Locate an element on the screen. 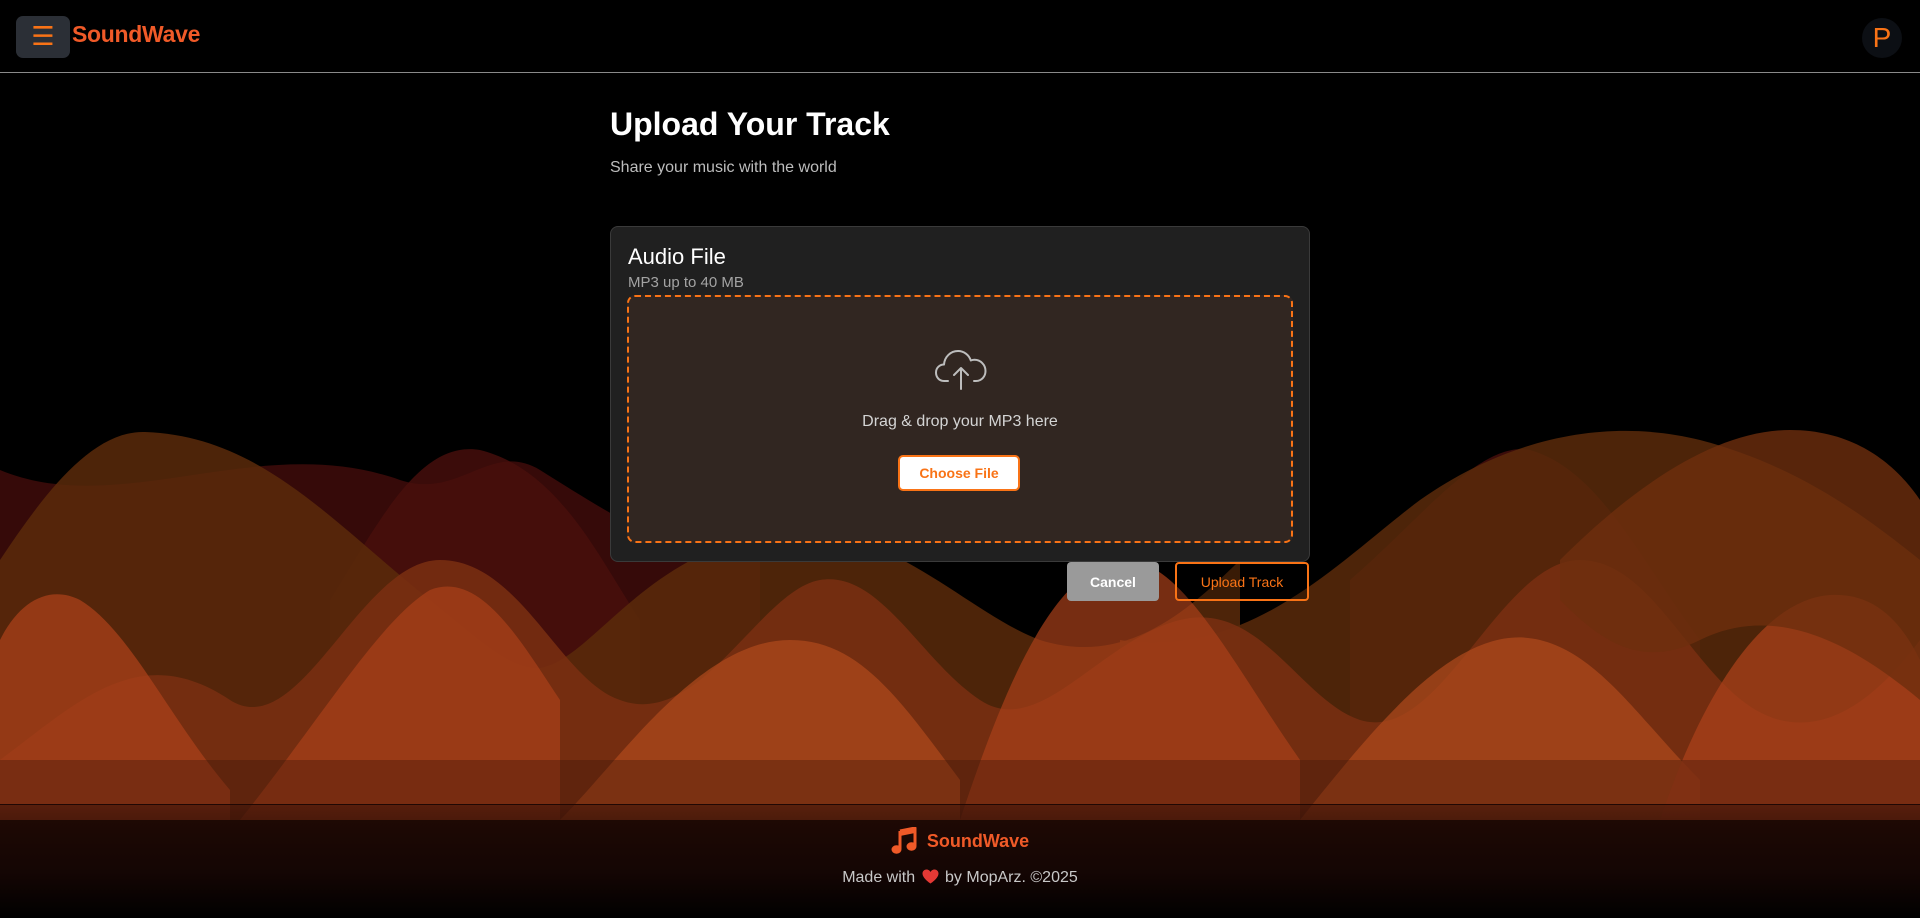  page-subtitle: Share your music with the world is located at coordinates (723, 167).